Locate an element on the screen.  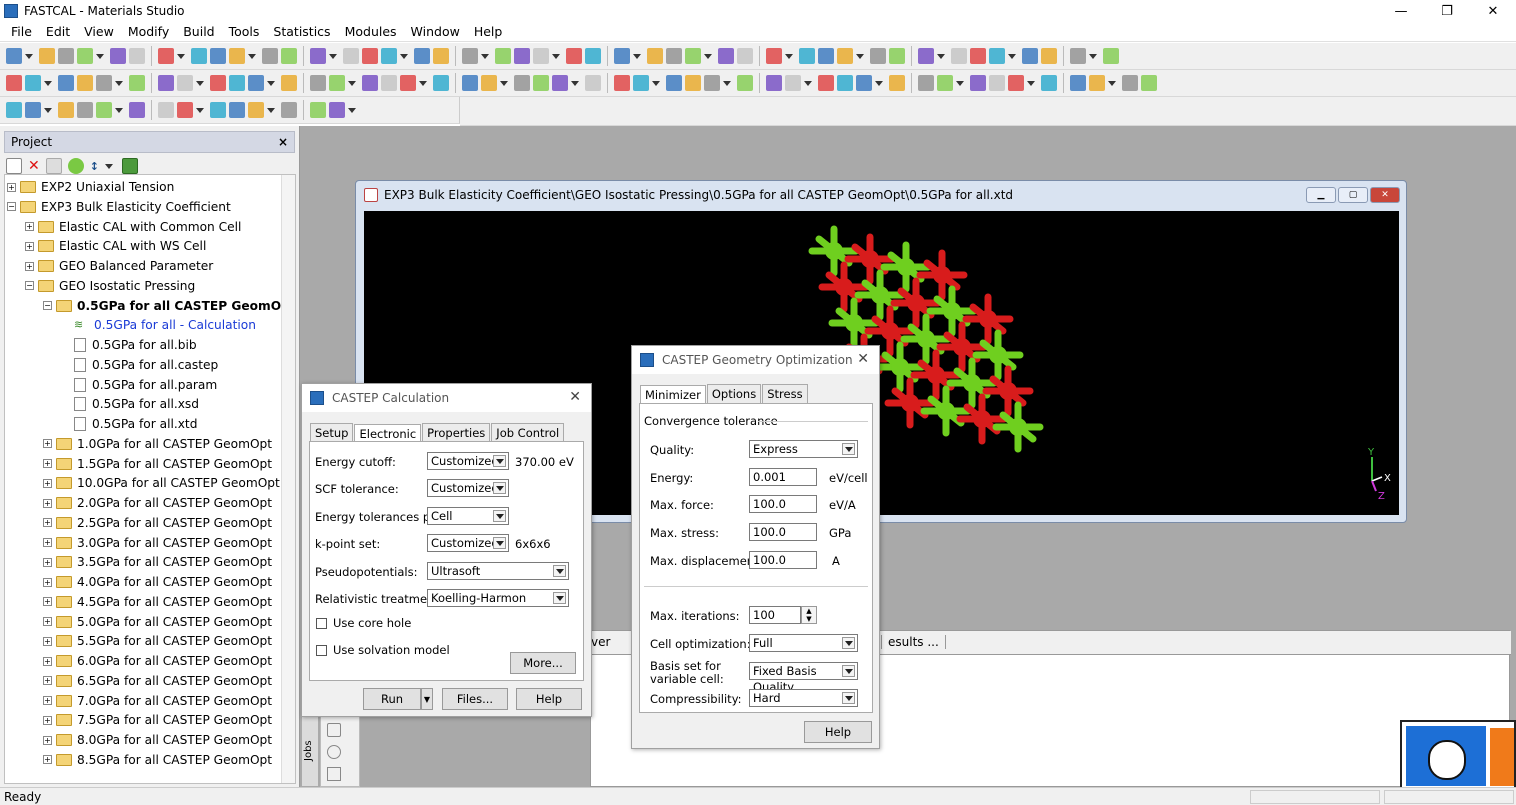
menu-edit: Edit is located at coordinates (58, 31).